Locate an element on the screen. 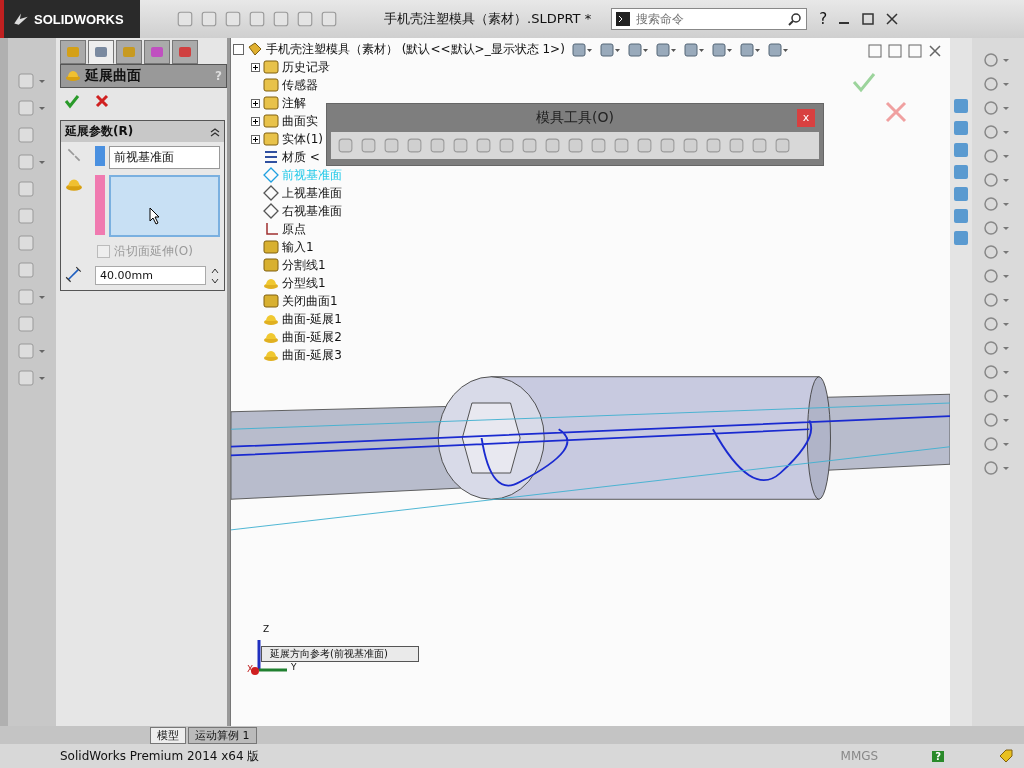 The image size is (1024, 768). ok-check-icon is located at coordinates (72, 101).